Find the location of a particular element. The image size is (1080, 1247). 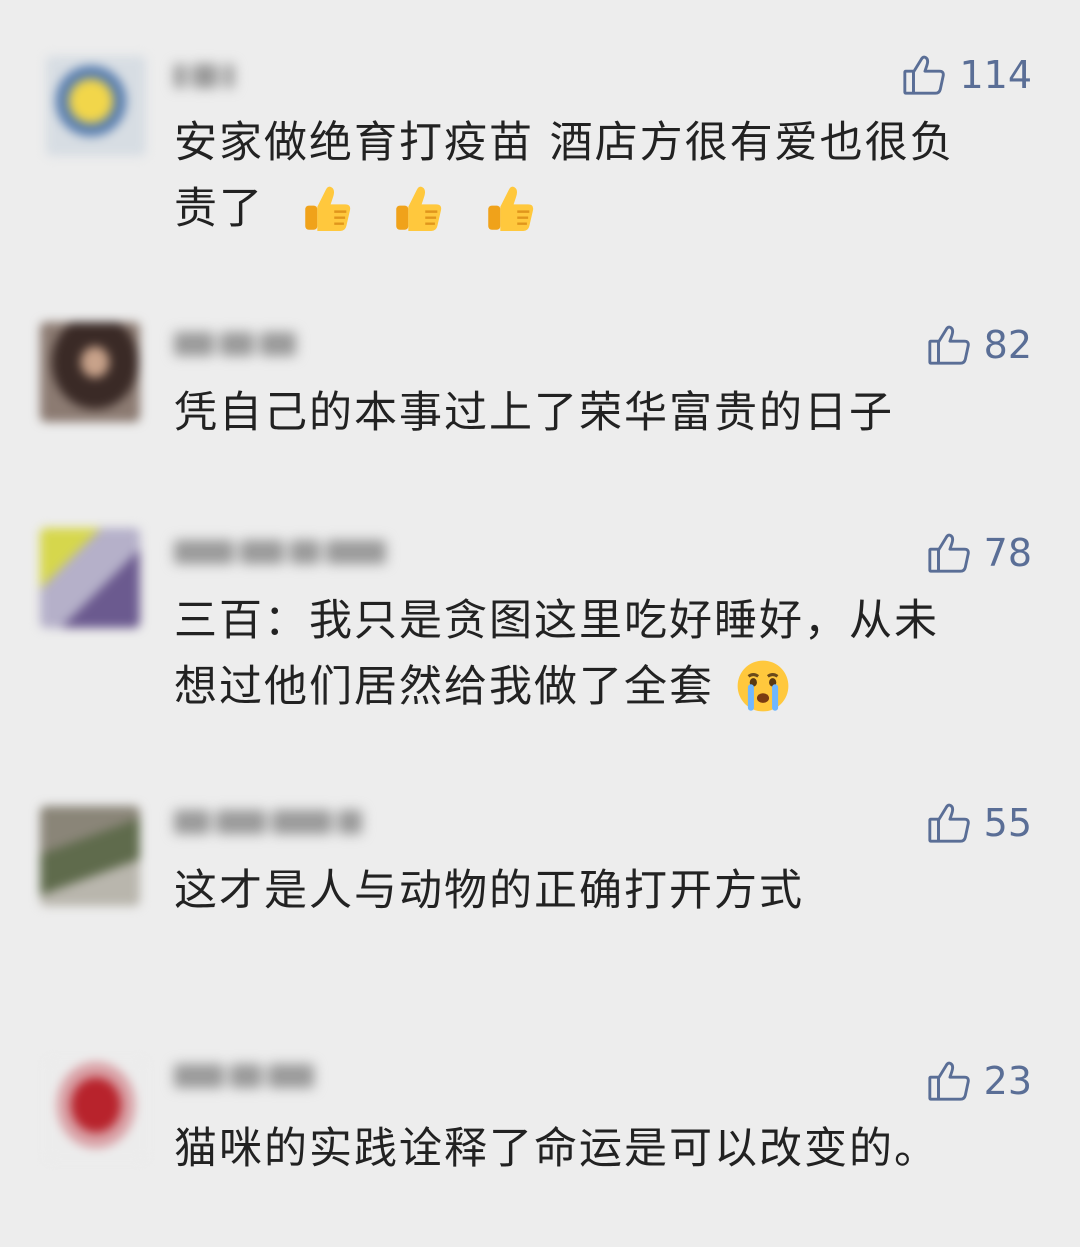

comment-text: 安家做绝育打疫苗 酒店方很有爱也很负 责了 is located at coordinates (609, 176).